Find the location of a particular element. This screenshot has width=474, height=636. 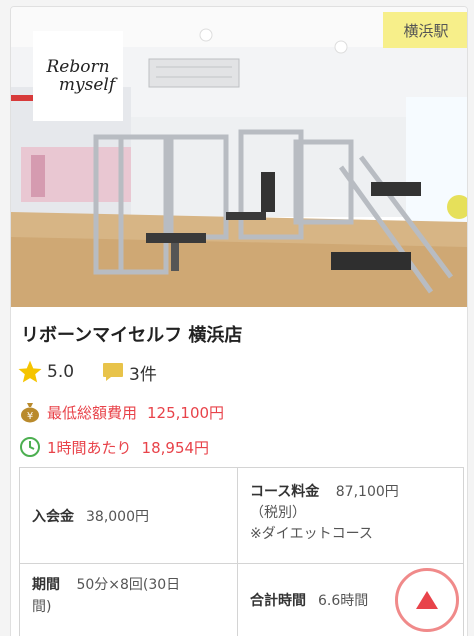

per-hour-label: 1時間あたり is located at coordinates (89, 447).